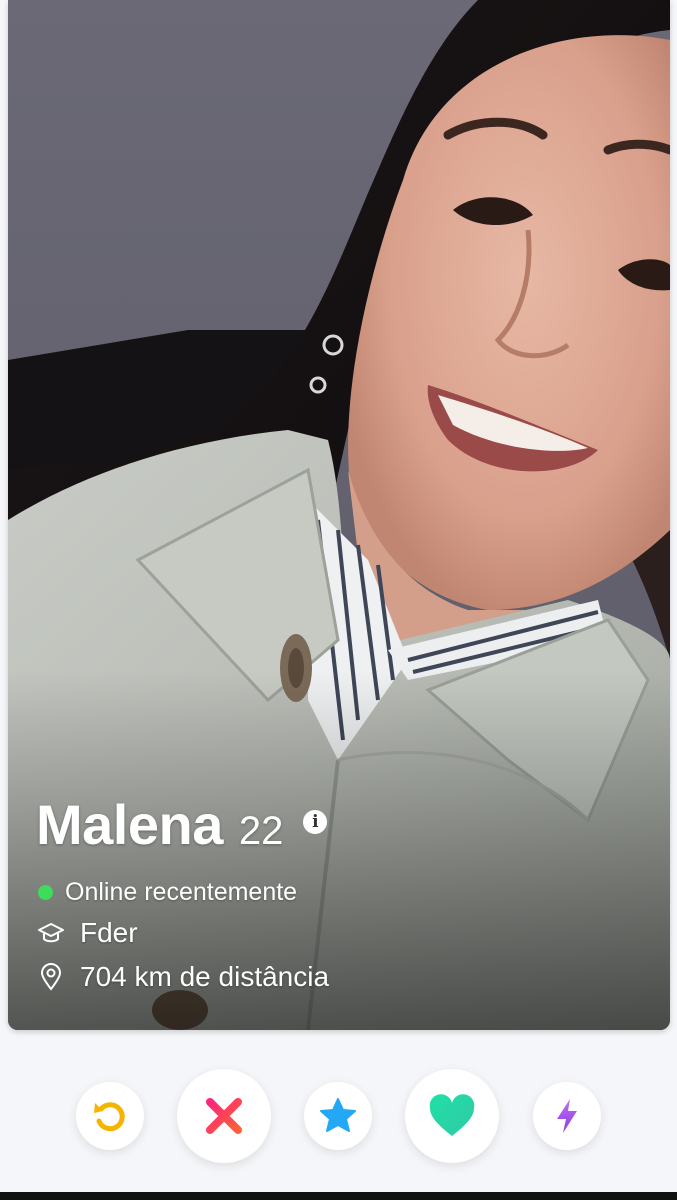 The image size is (677, 1200). Describe the element at coordinates (261, 831) in the screenshot. I see `profile-age: 22` at that location.